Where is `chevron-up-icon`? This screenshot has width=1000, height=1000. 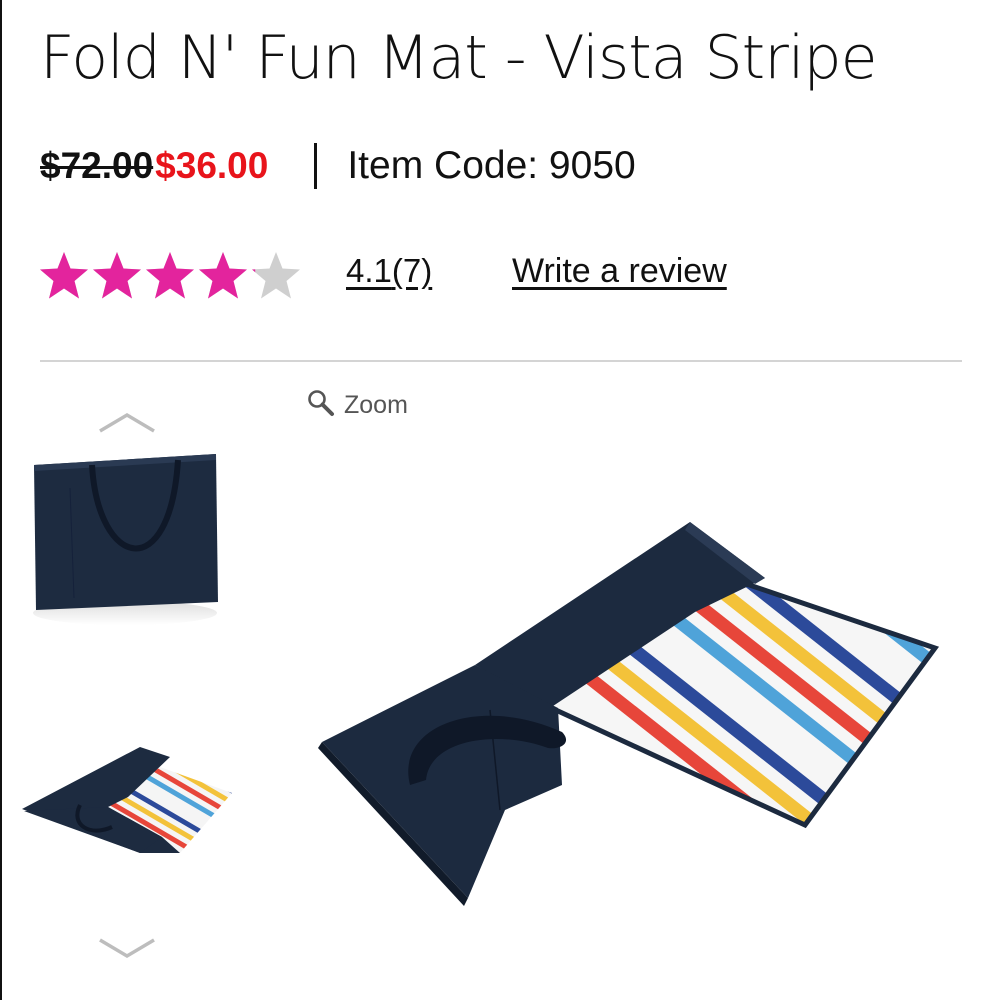
chevron-up-icon is located at coordinates (127, 425).